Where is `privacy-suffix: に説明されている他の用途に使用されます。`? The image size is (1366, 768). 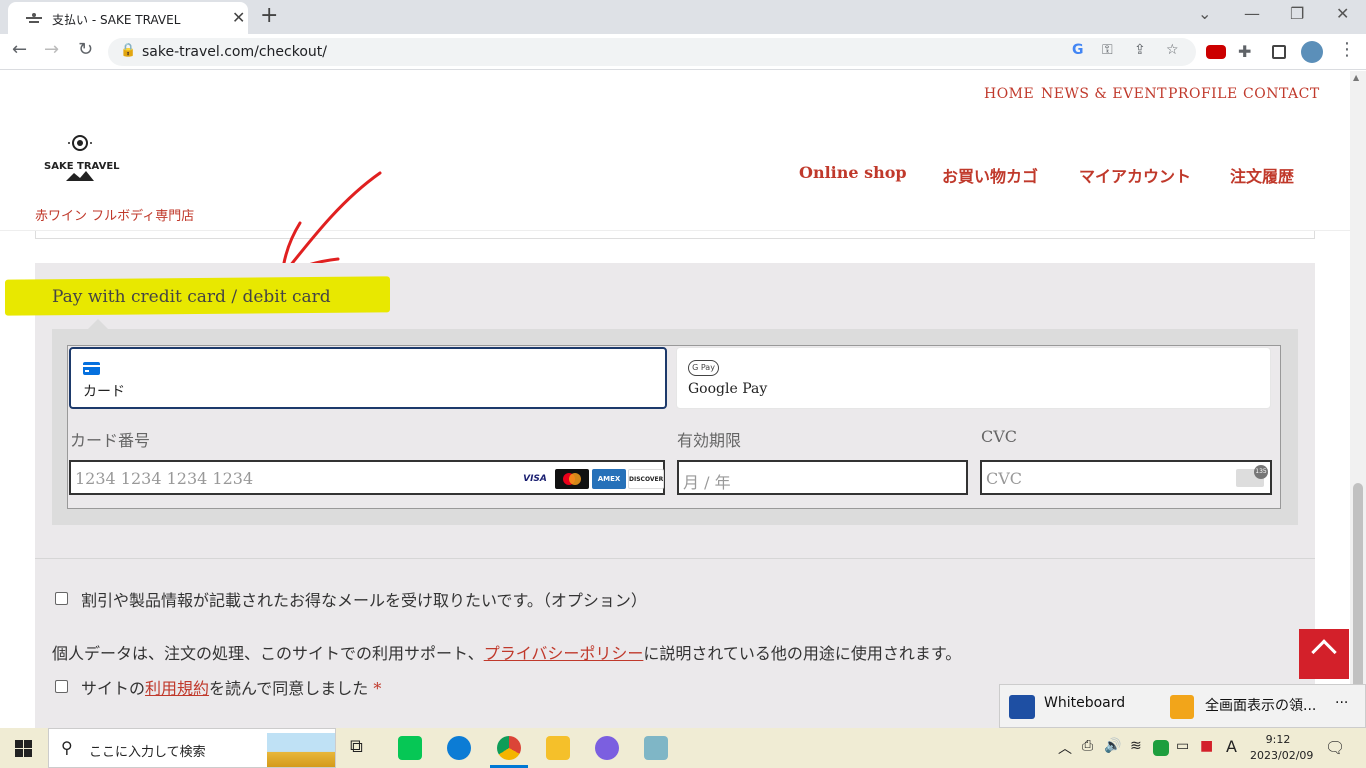
privacy-suffix: に説明されている他の用途に使用されます。 is located at coordinates (802, 653).